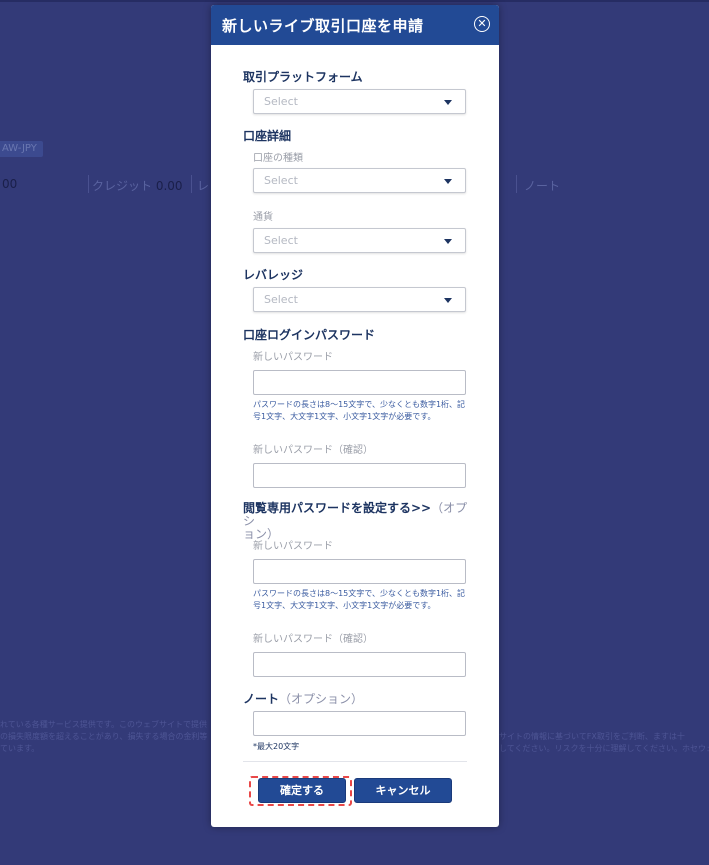 The image size is (709, 865). I want to click on balance-value: 00, so click(10, 184).